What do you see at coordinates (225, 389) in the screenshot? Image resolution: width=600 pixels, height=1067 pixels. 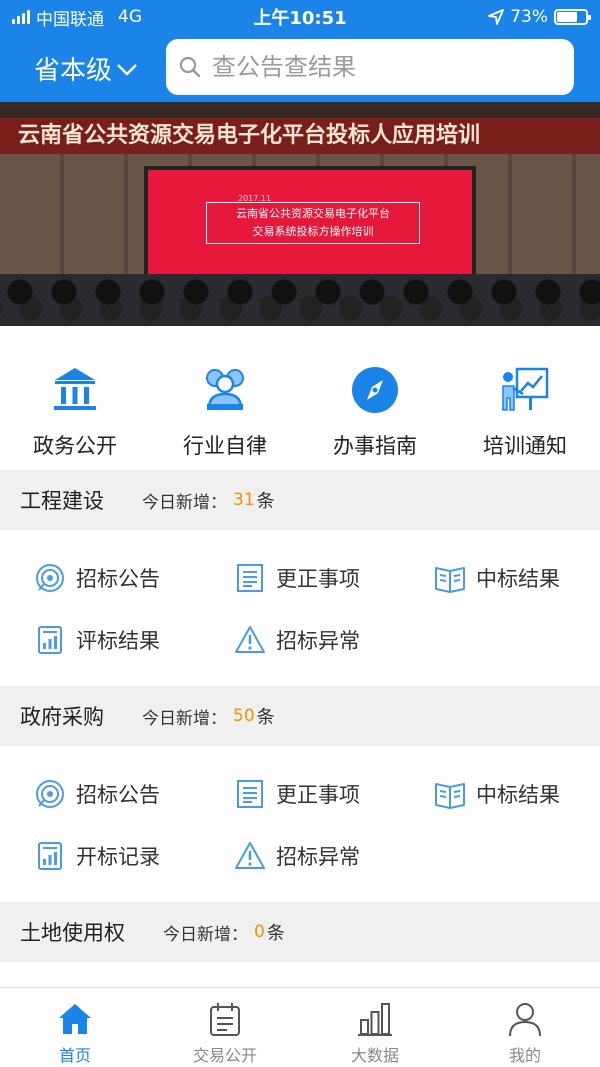 I see `group-icon` at bounding box center [225, 389].